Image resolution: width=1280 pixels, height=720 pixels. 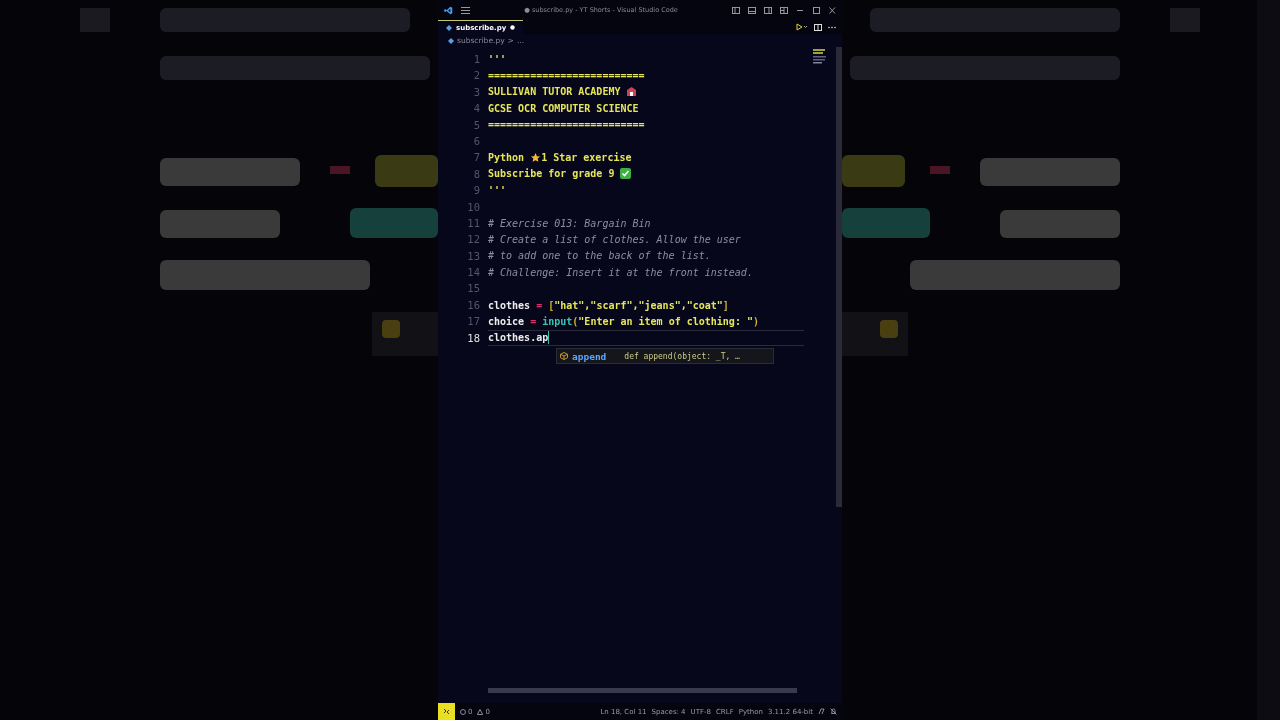 What do you see at coordinates (589, 356) in the screenshot?
I see `suggestion-label: append` at bounding box center [589, 356].